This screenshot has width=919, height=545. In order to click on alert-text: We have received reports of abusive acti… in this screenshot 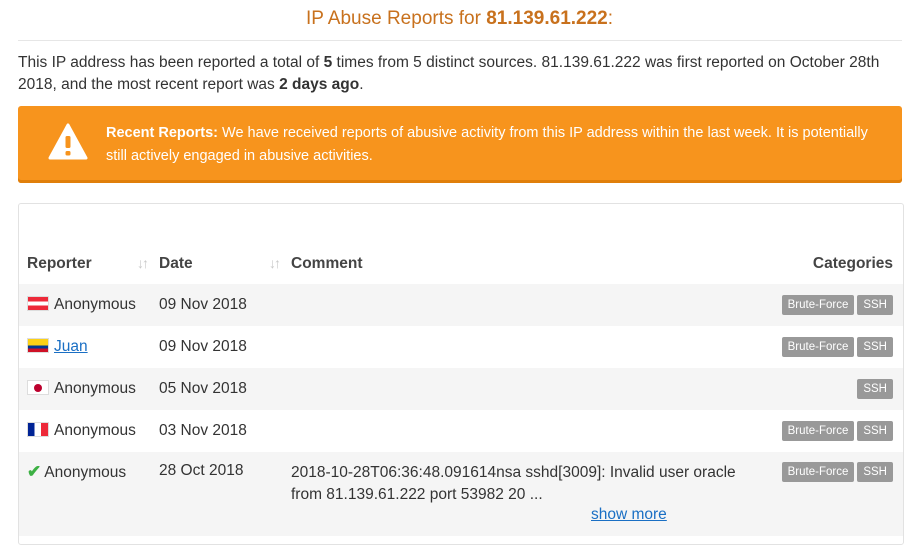, I will do `click(487, 144)`.